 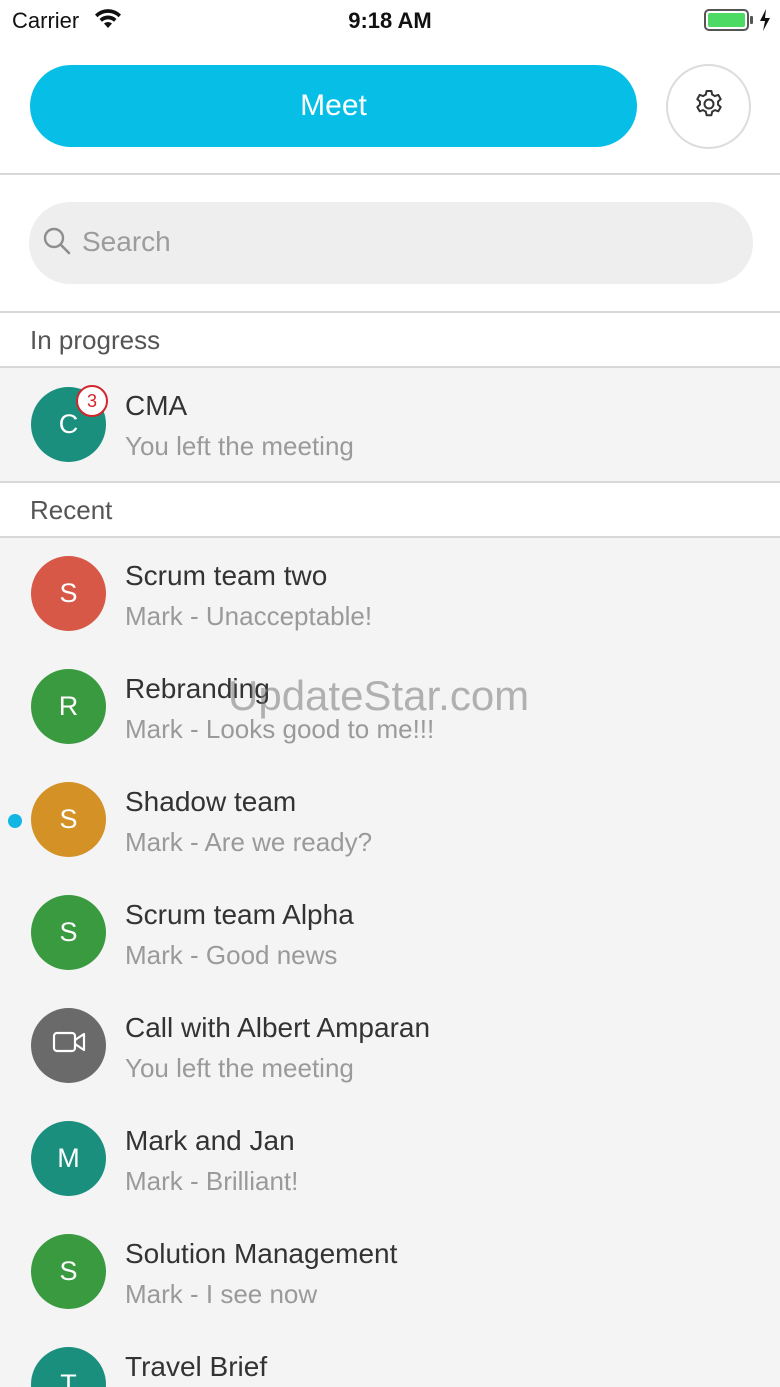 I want to click on list-item-title: Rebranding, so click(x=197, y=688).